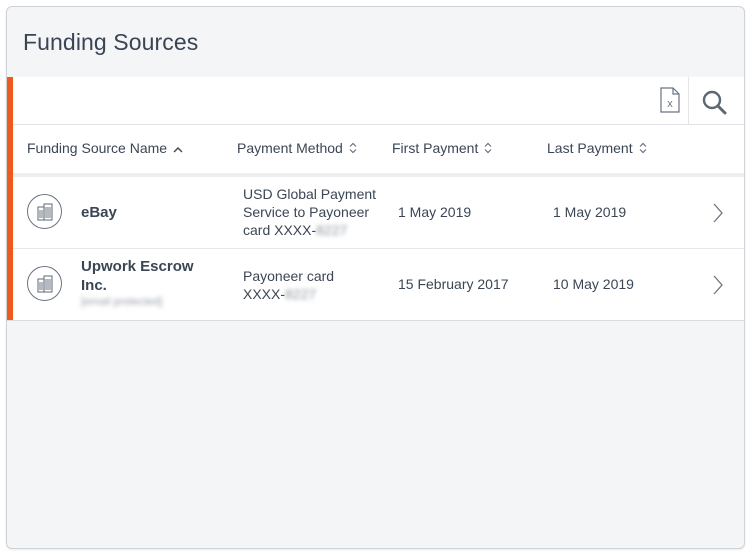 This screenshot has width=752, height=556. What do you see at coordinates (99, 212) in the screenshot?
I see `funding-source-name: eBay` at bounding box center [99, 212].